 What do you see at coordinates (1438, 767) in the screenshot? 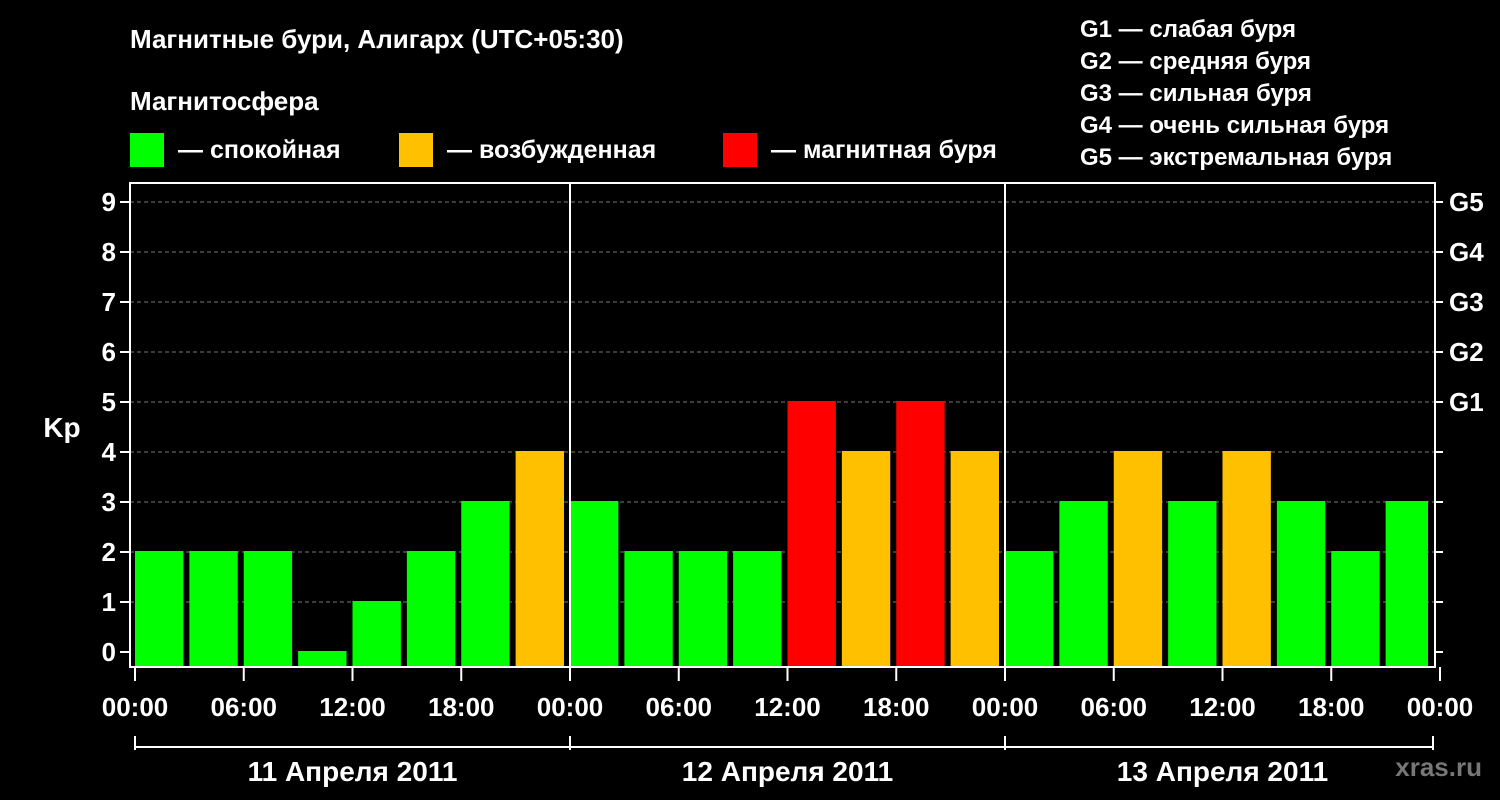
I see `credit-watermark: xras.ru` at bounding box center [1438, 767].